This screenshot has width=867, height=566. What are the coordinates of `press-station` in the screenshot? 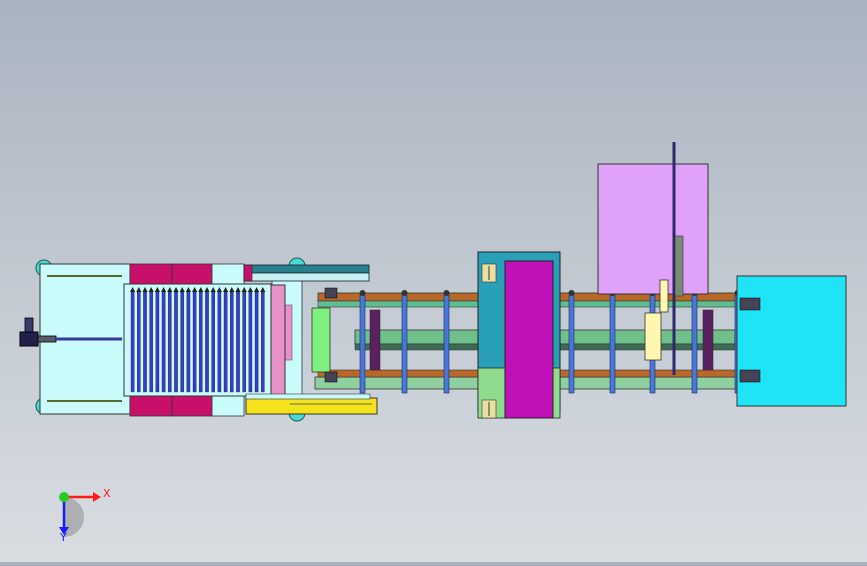 It's located at (519, 335).